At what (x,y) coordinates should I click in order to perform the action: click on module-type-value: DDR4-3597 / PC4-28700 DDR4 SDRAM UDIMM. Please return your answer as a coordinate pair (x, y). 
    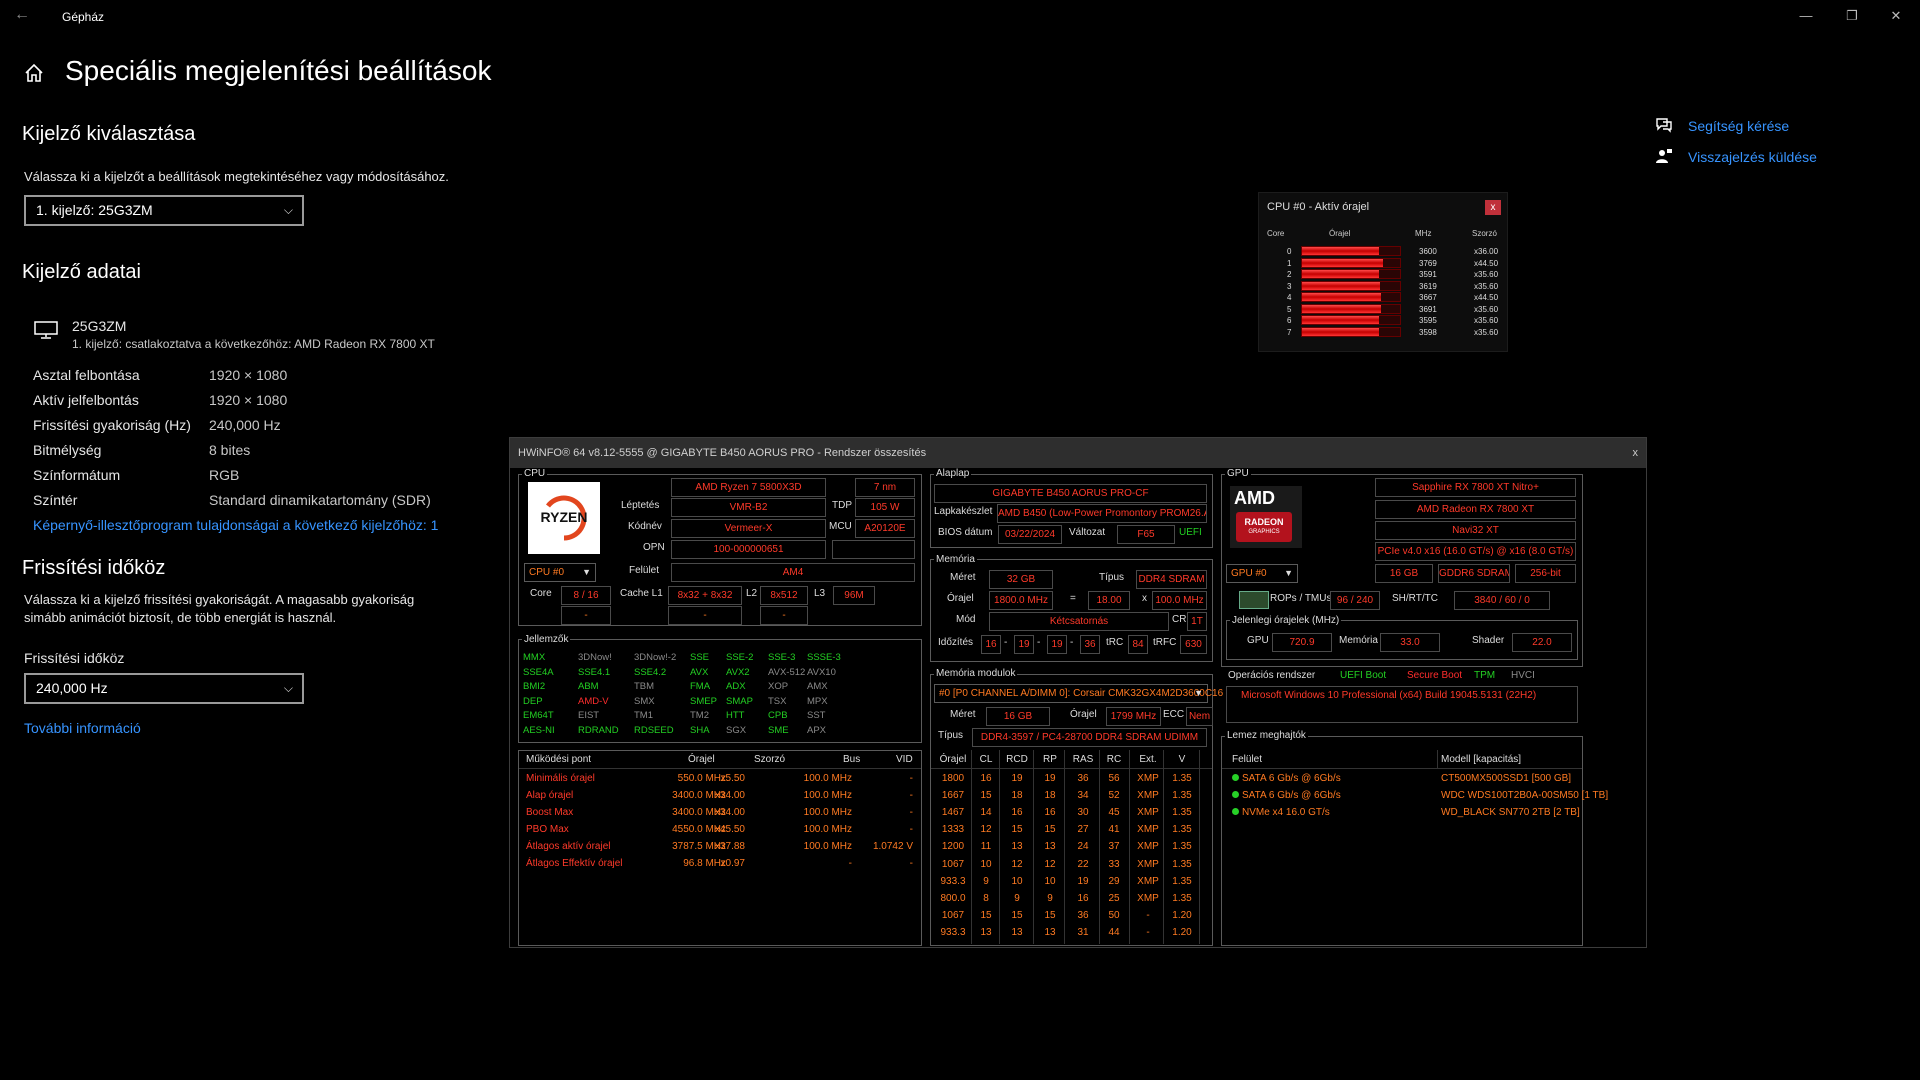
    Looking at the image, I should click on (1089, 737).